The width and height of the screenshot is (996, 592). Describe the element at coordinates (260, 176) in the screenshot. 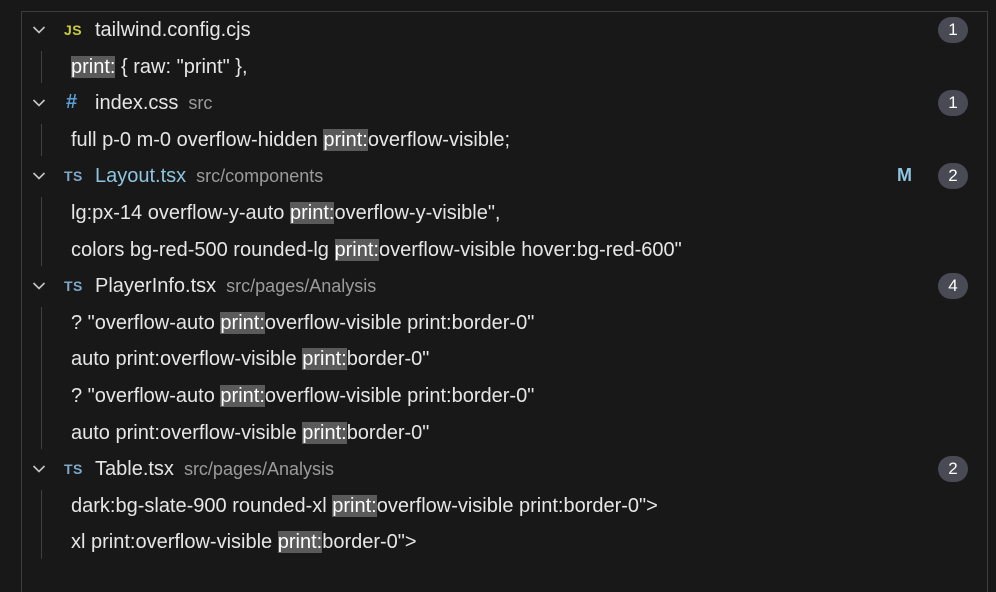

I see `file-path: src/components` at that location.